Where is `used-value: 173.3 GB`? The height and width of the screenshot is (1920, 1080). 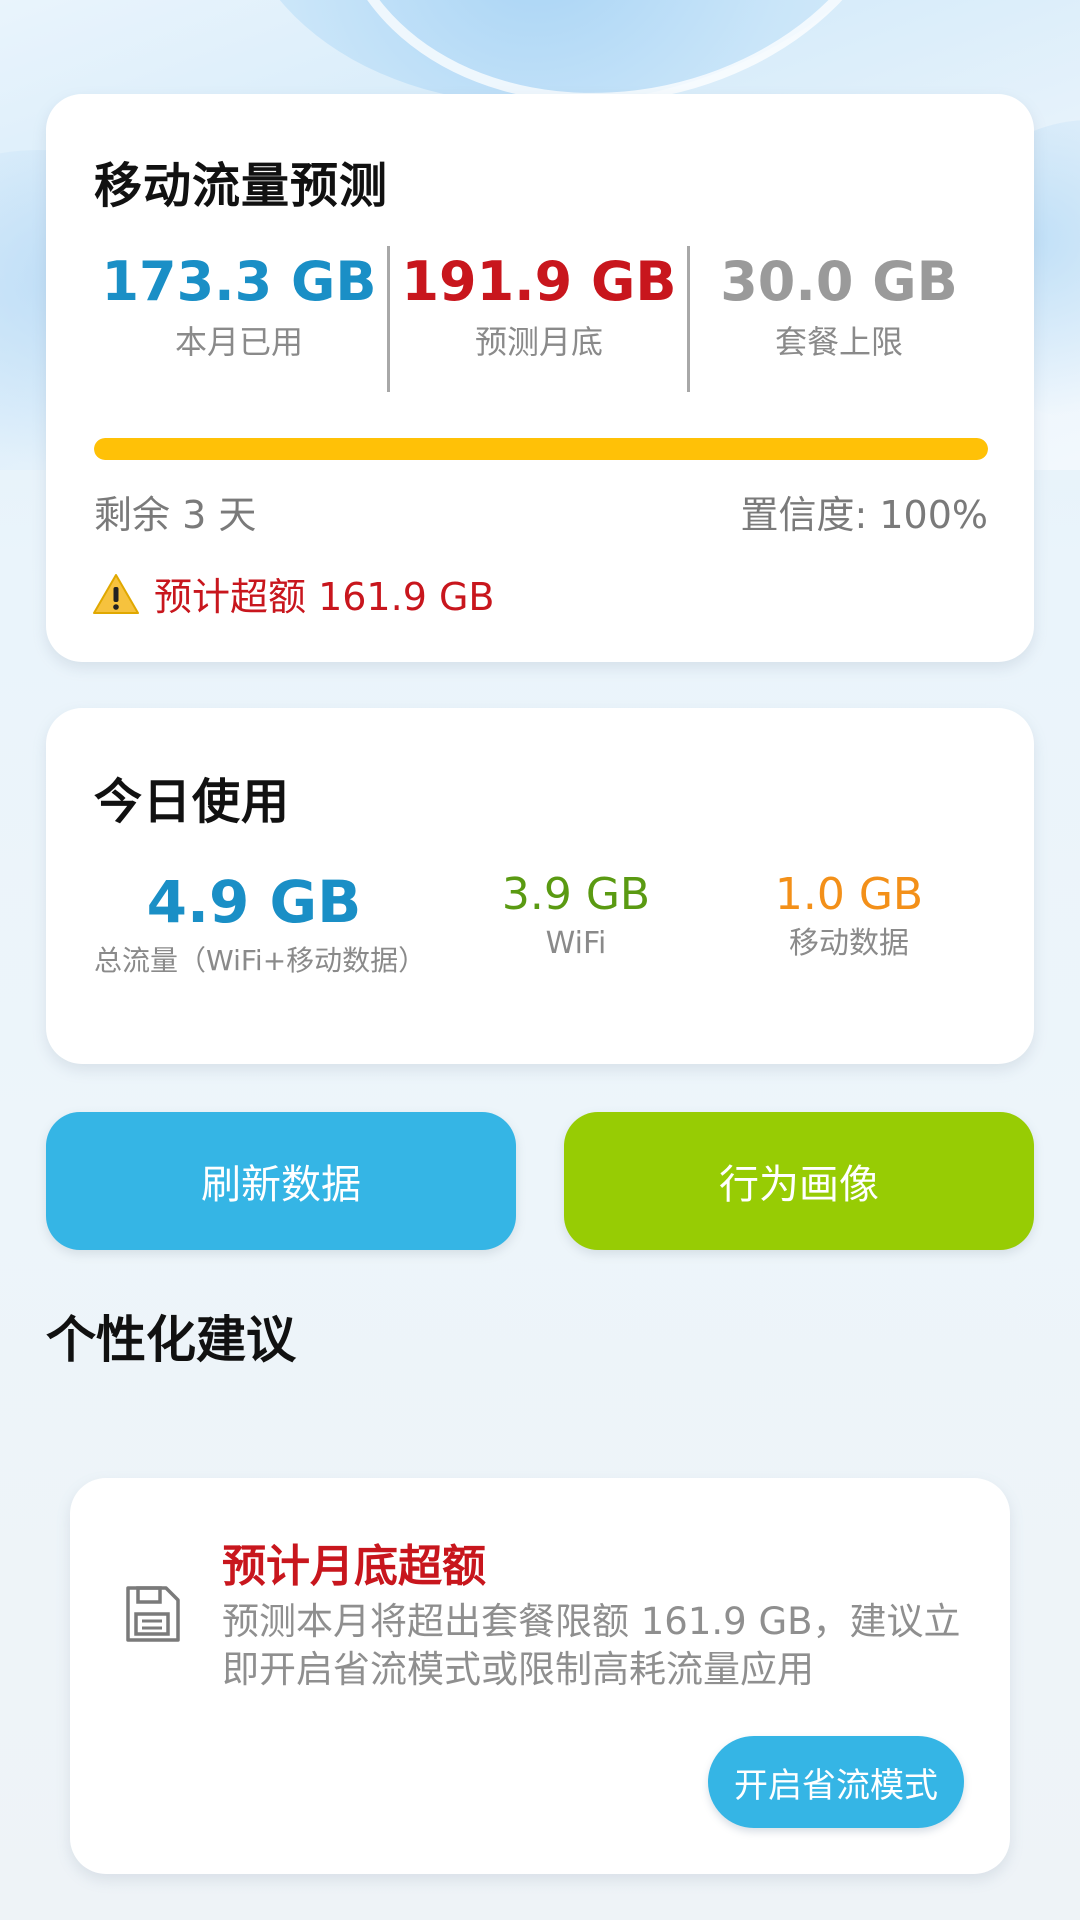
used-value: 173.3 GB is located at coordinates (239, 281).